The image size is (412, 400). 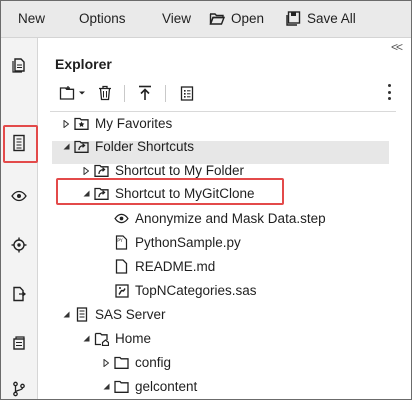 I want to click on tree-item-gelcontent: gelcontent, so click(x=149, y=386).